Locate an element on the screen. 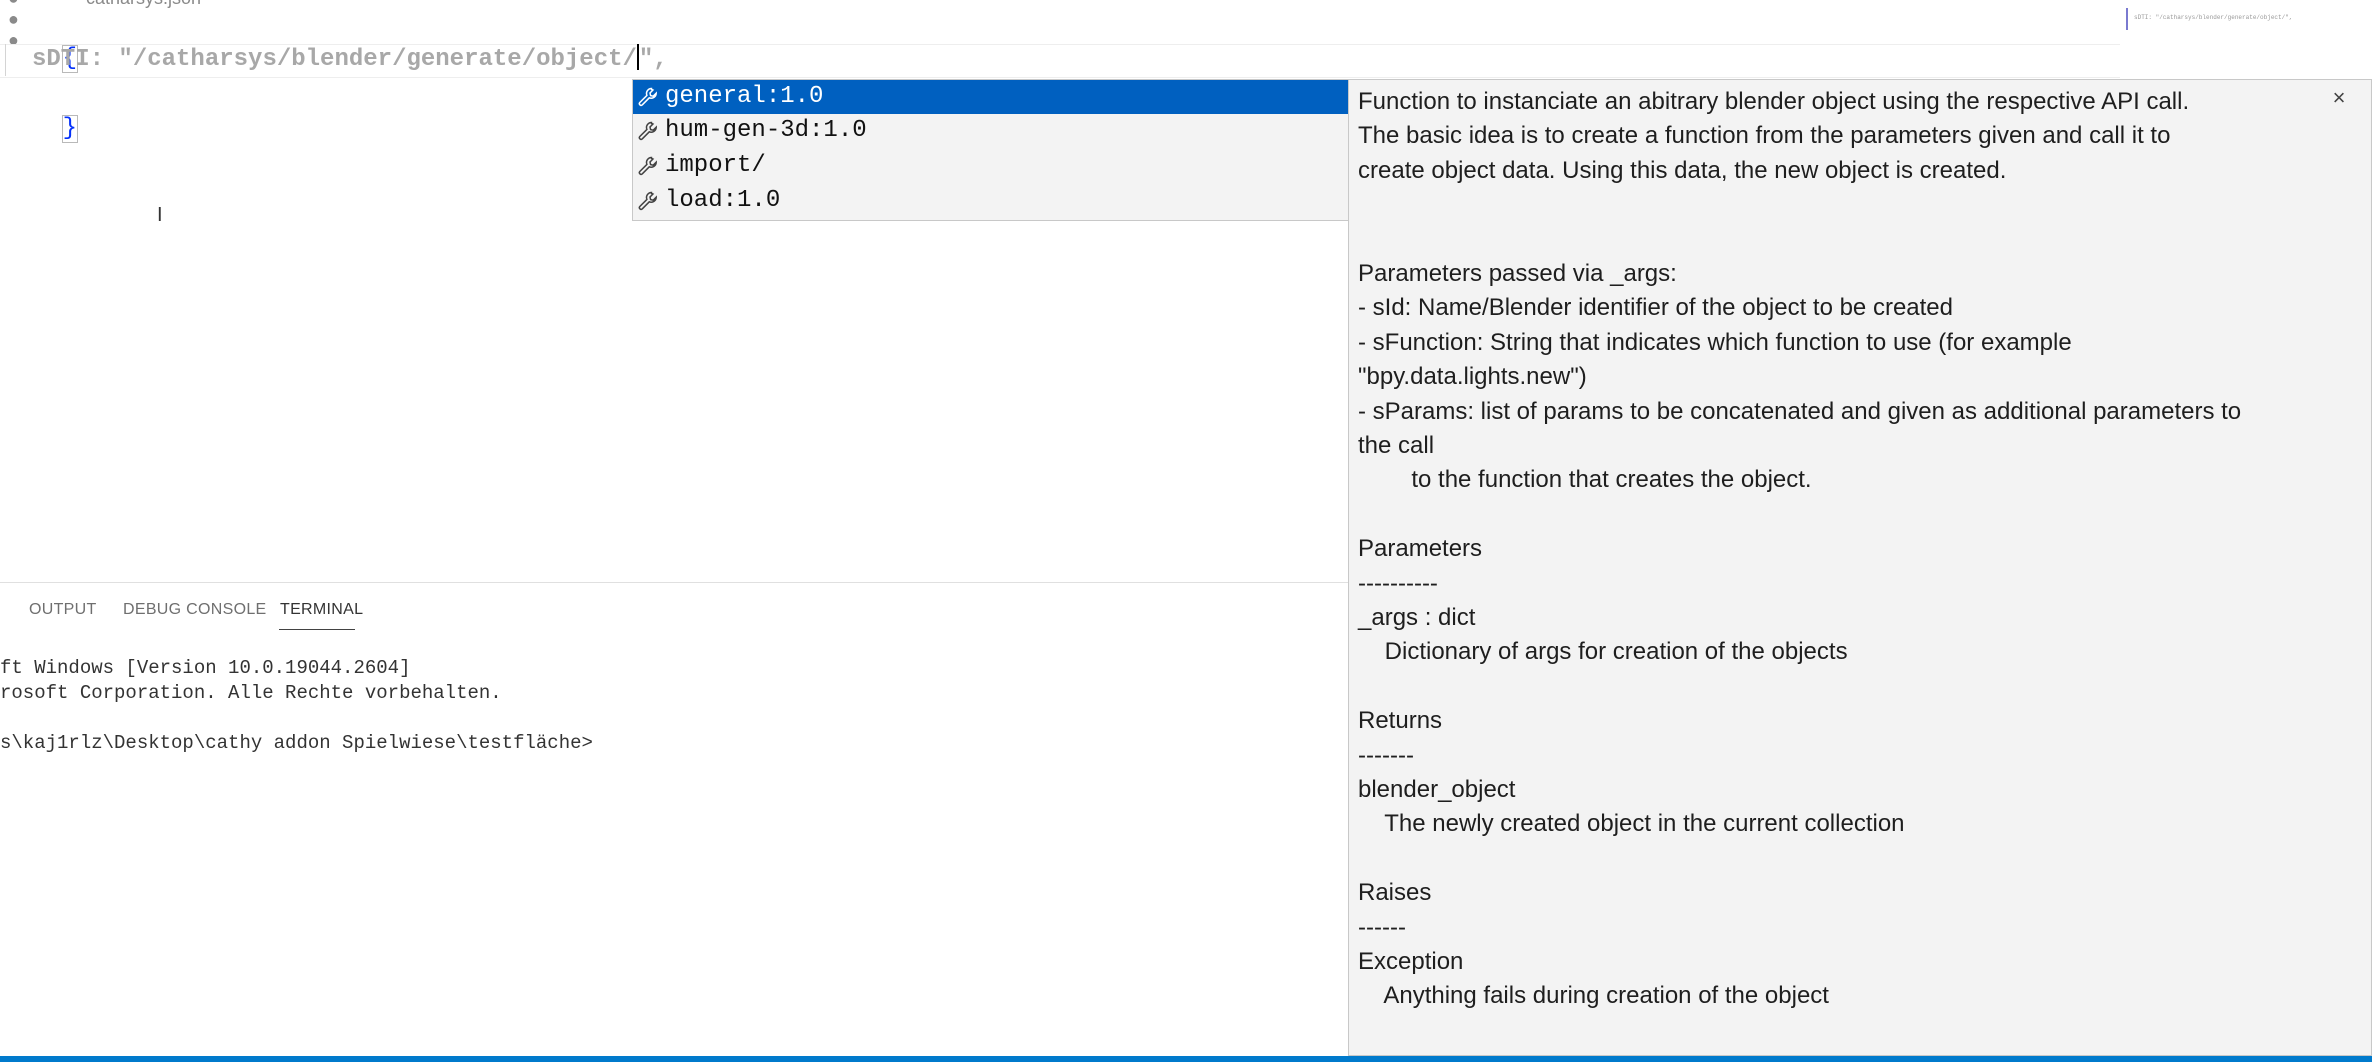  doc-line: Exception is located at coordinates (1411, 961).